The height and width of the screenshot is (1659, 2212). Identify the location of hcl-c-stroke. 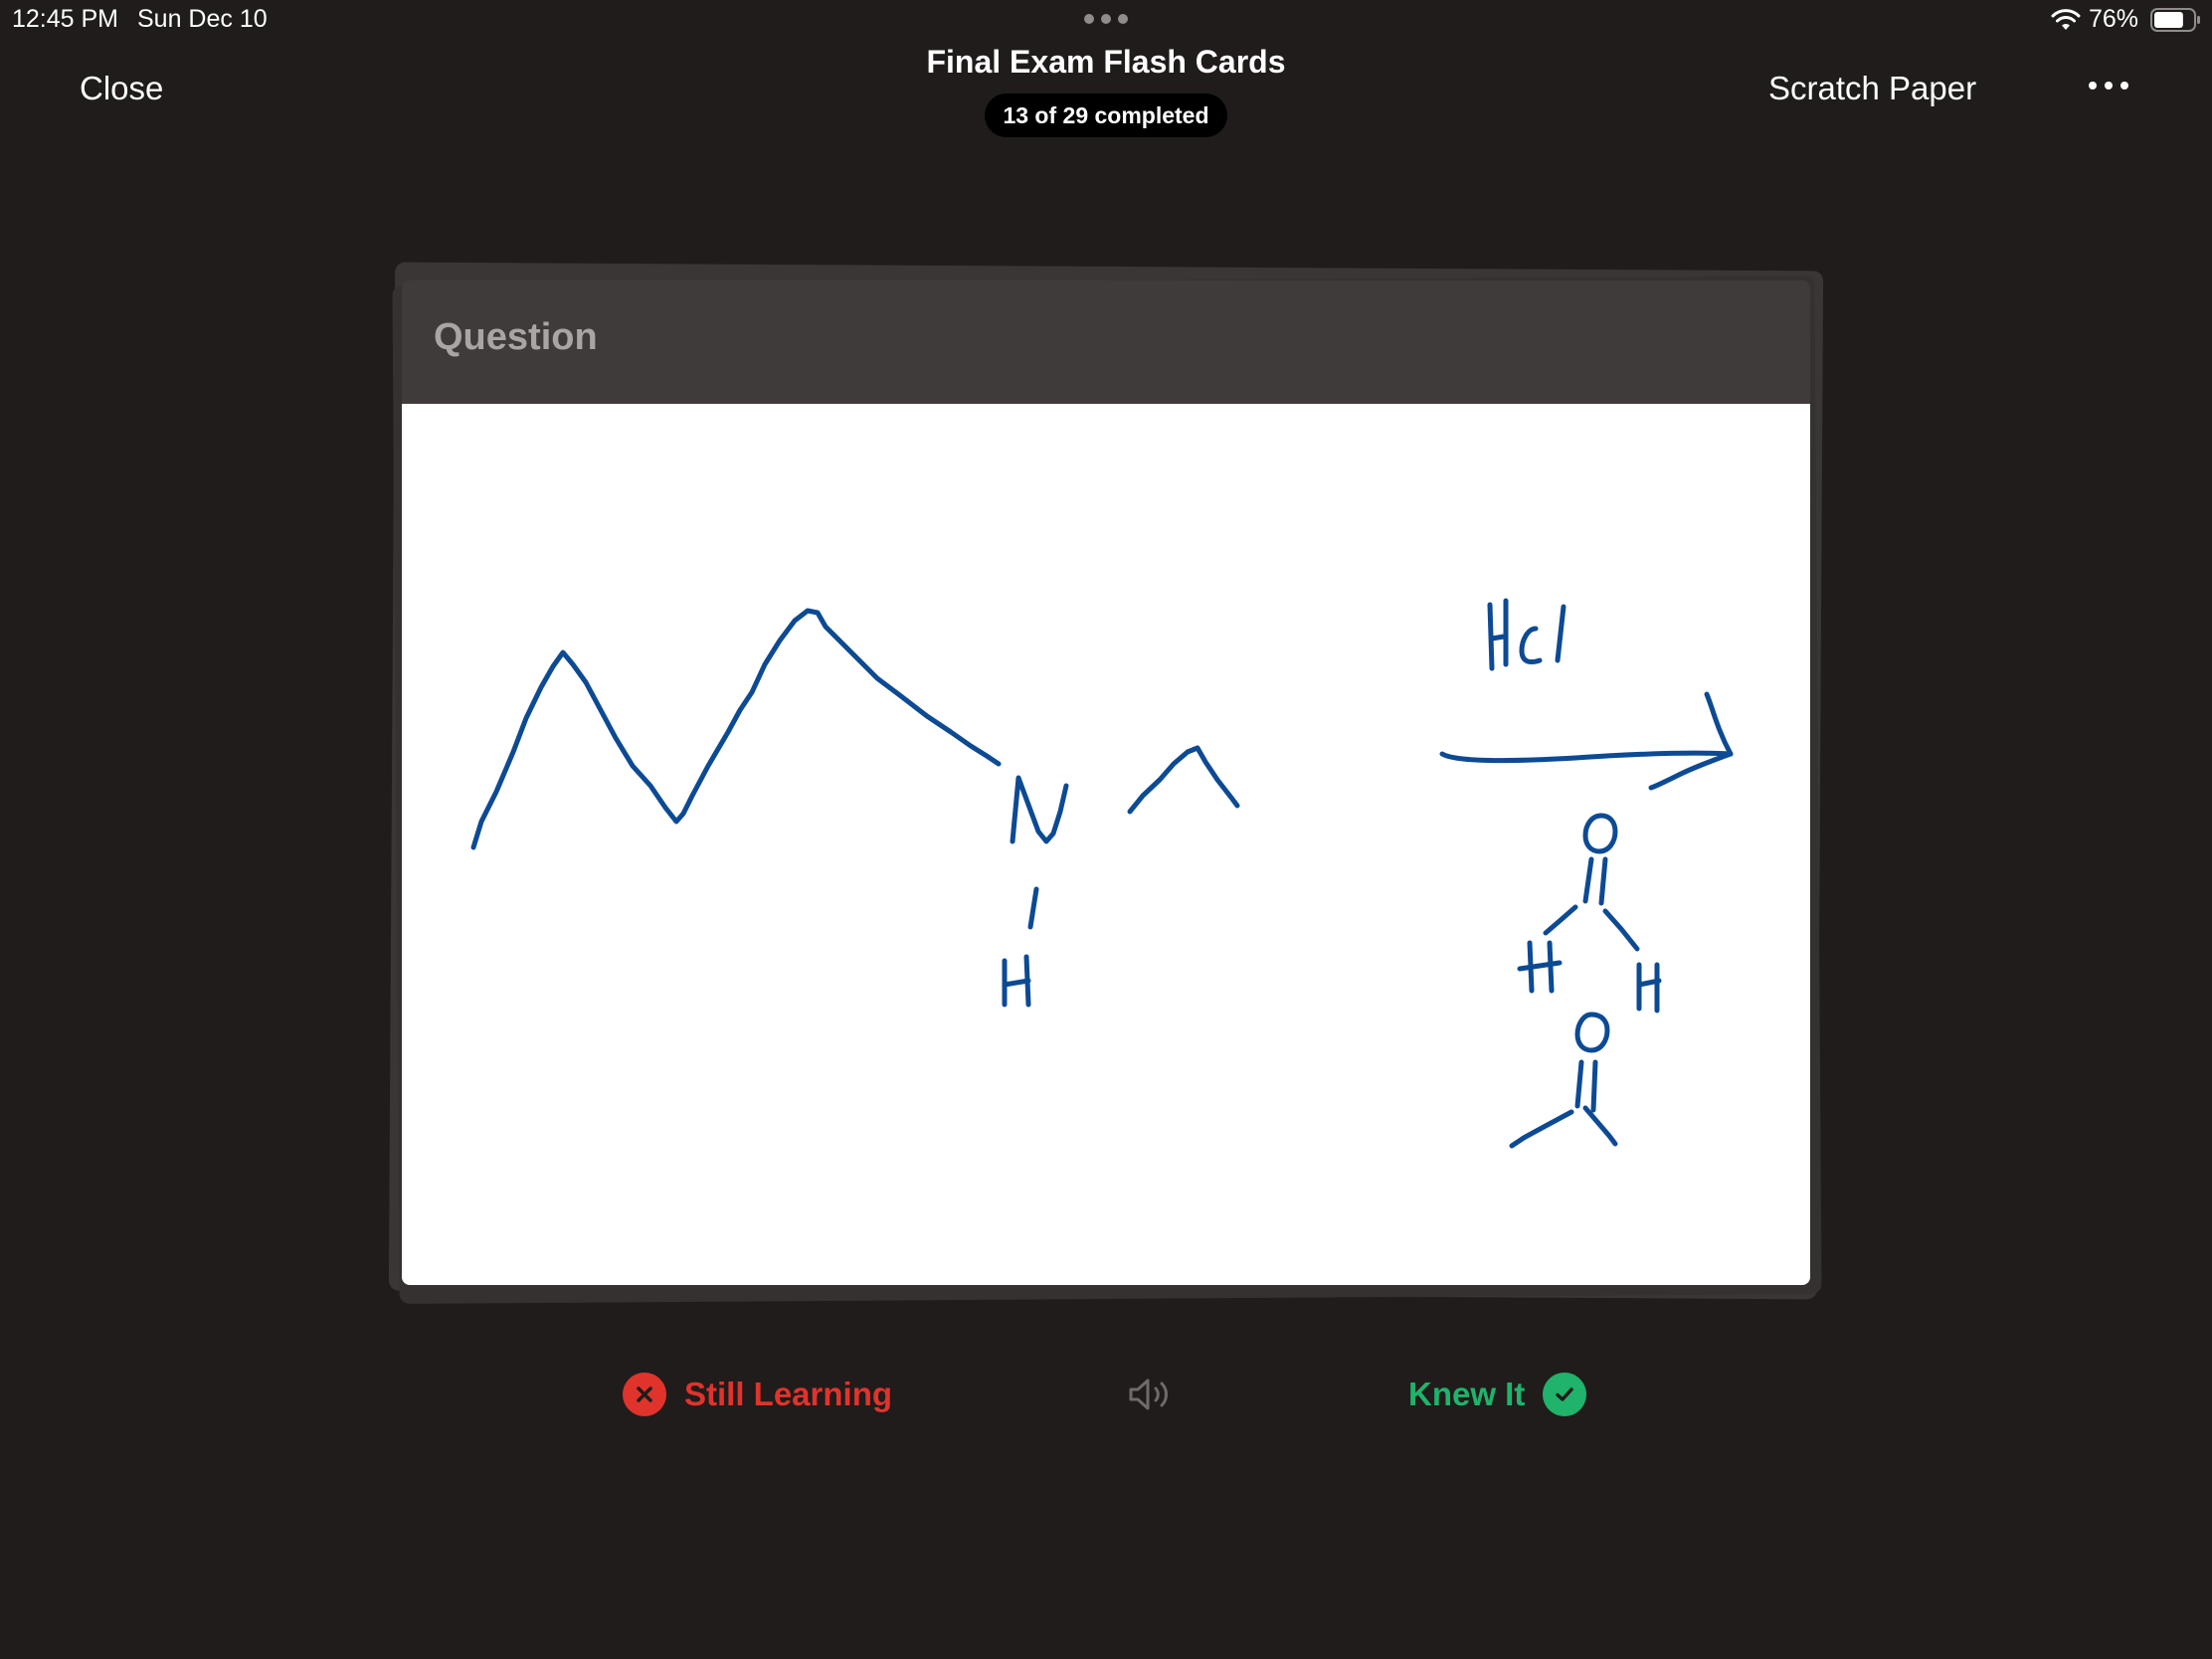
(1531, 645).